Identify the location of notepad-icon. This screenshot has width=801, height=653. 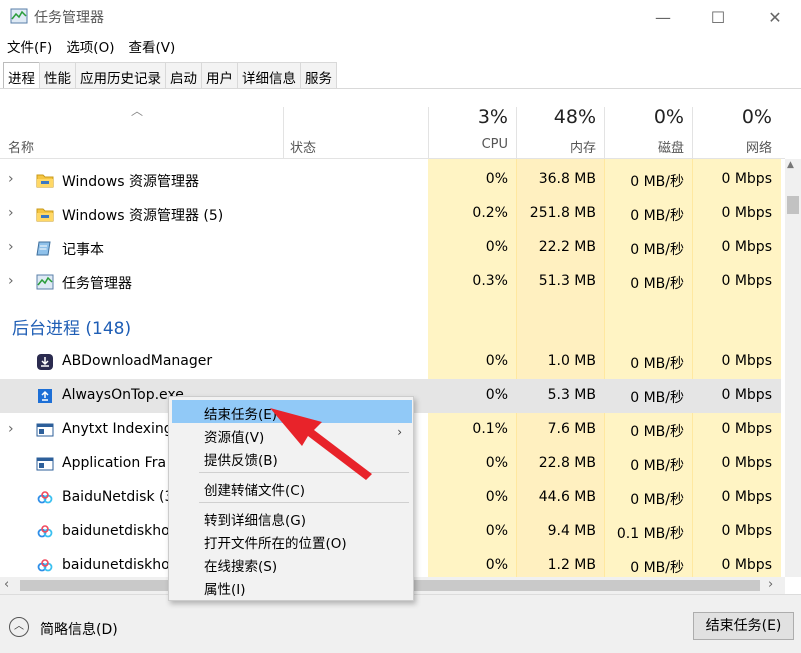
(43, 248).